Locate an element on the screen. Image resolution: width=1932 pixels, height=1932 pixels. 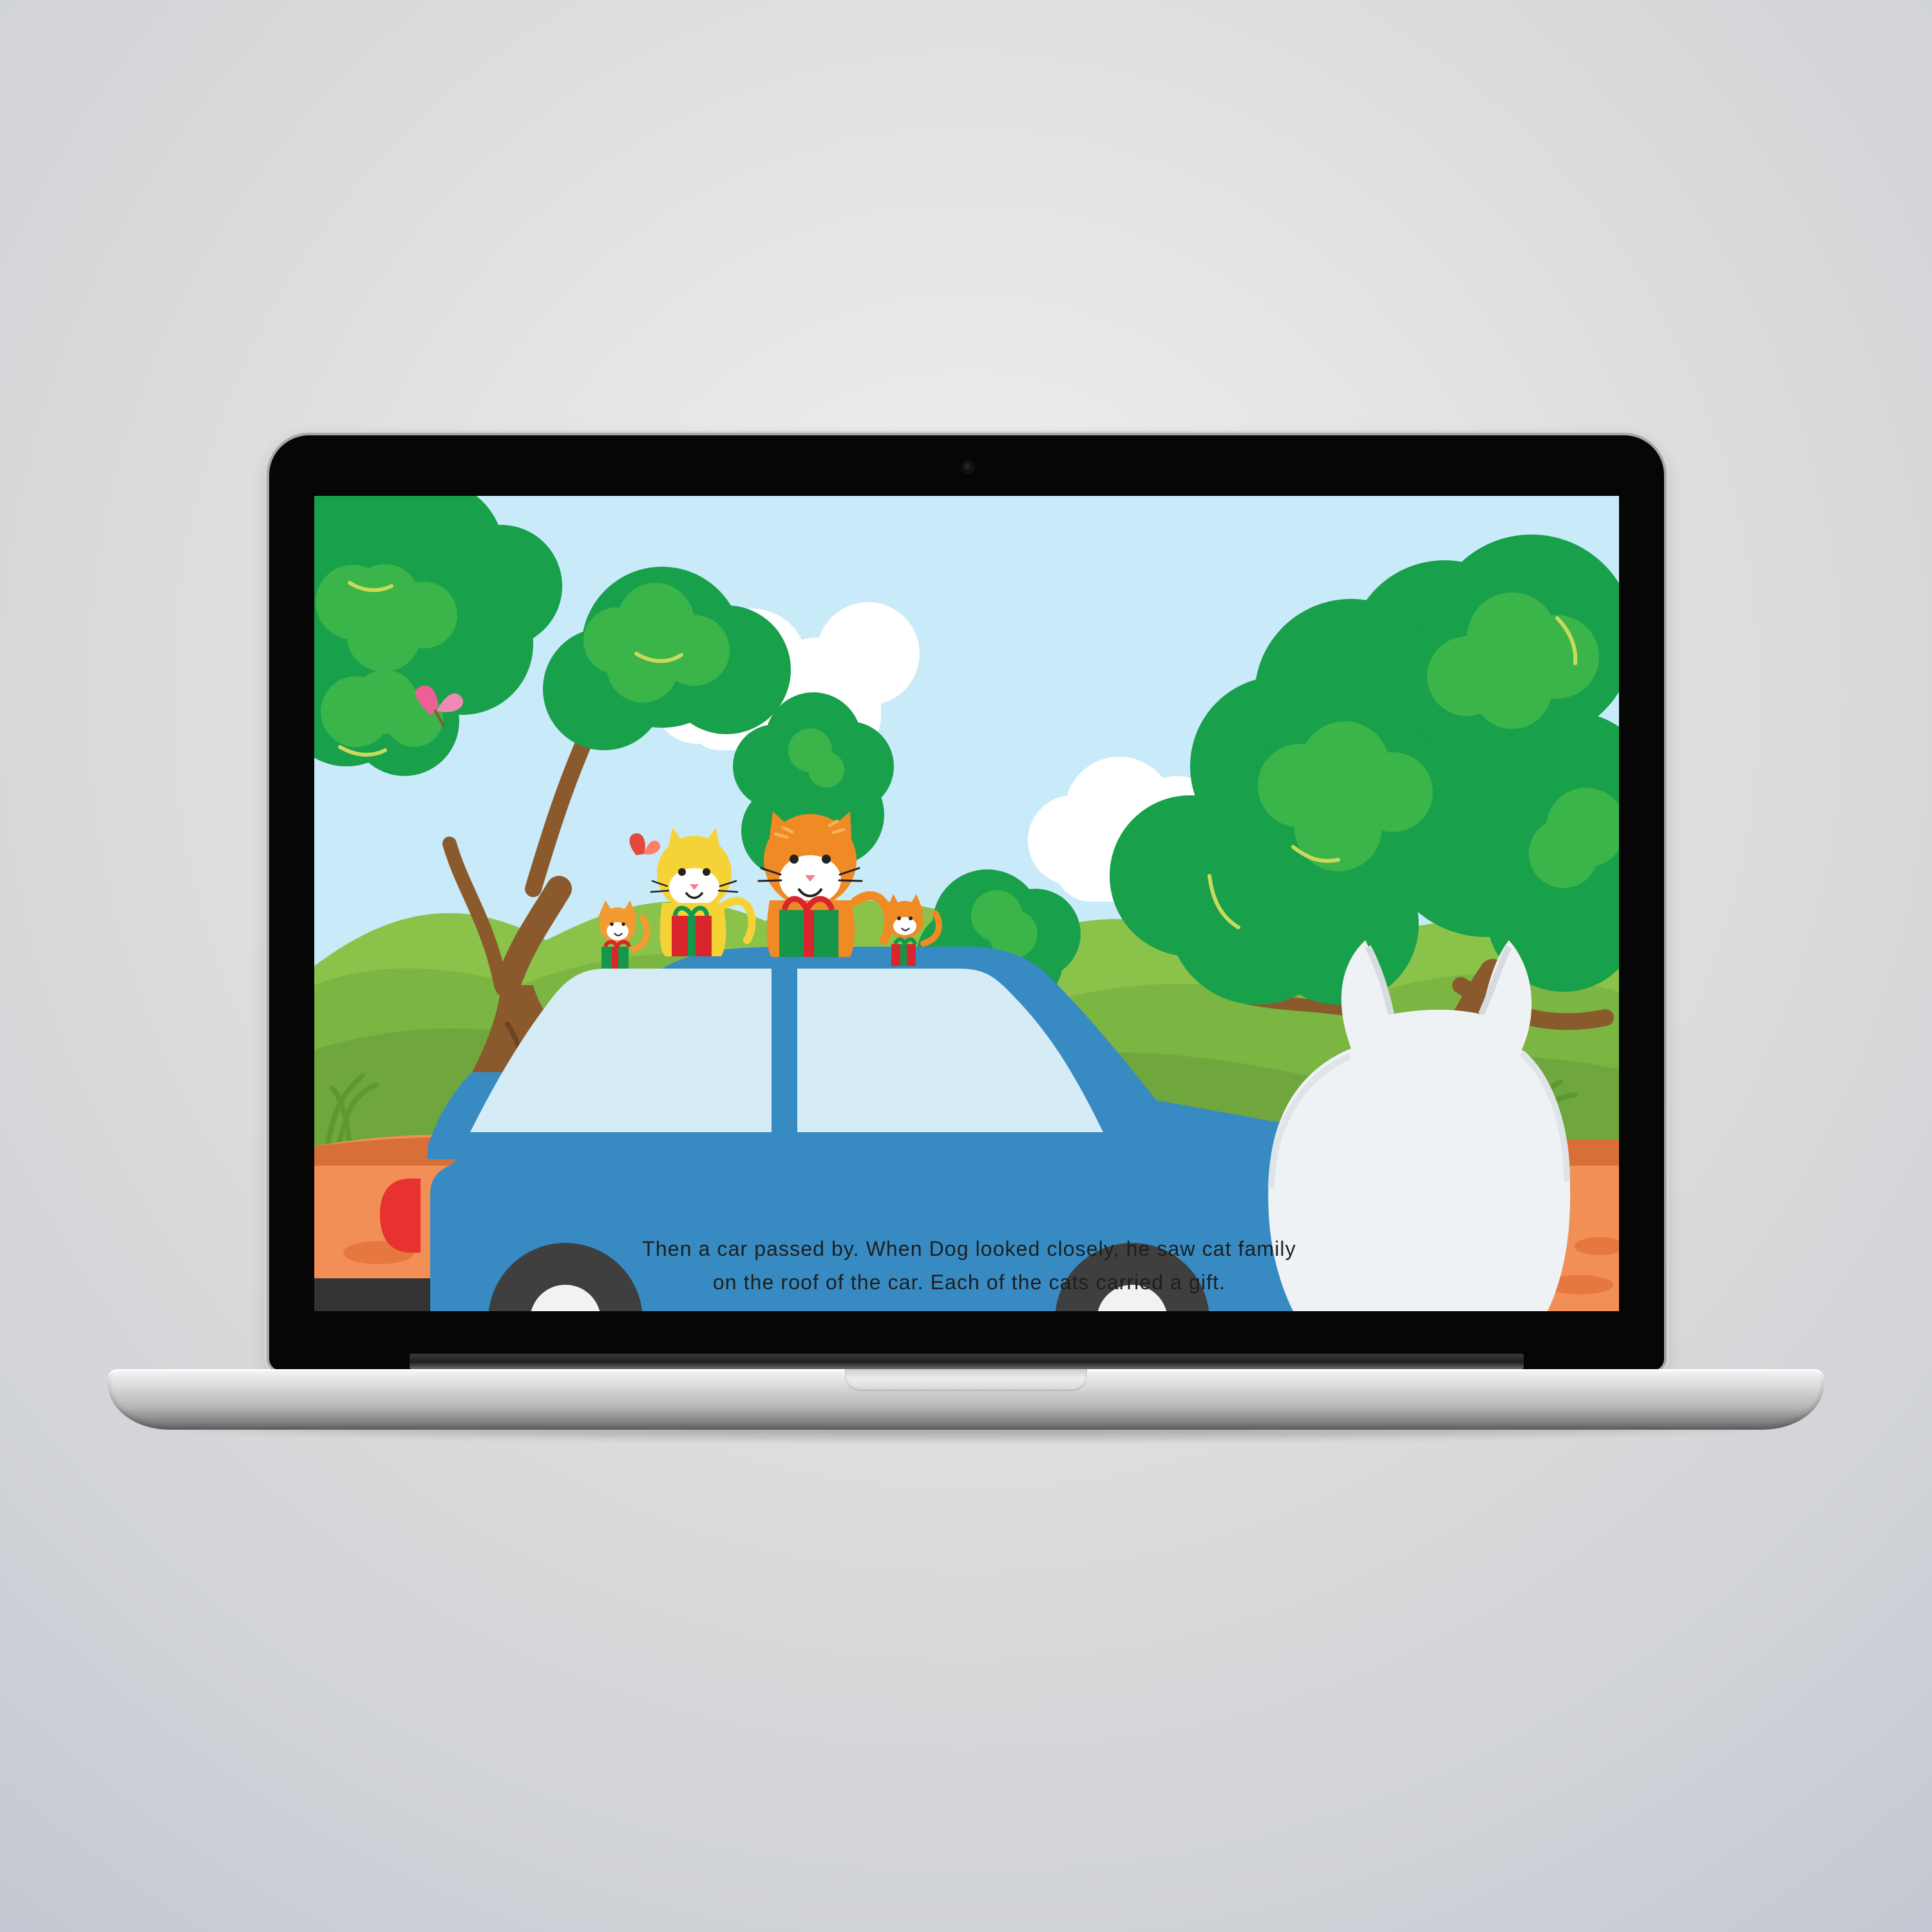
trackpad-notch is located at coordinates (966, 1380).